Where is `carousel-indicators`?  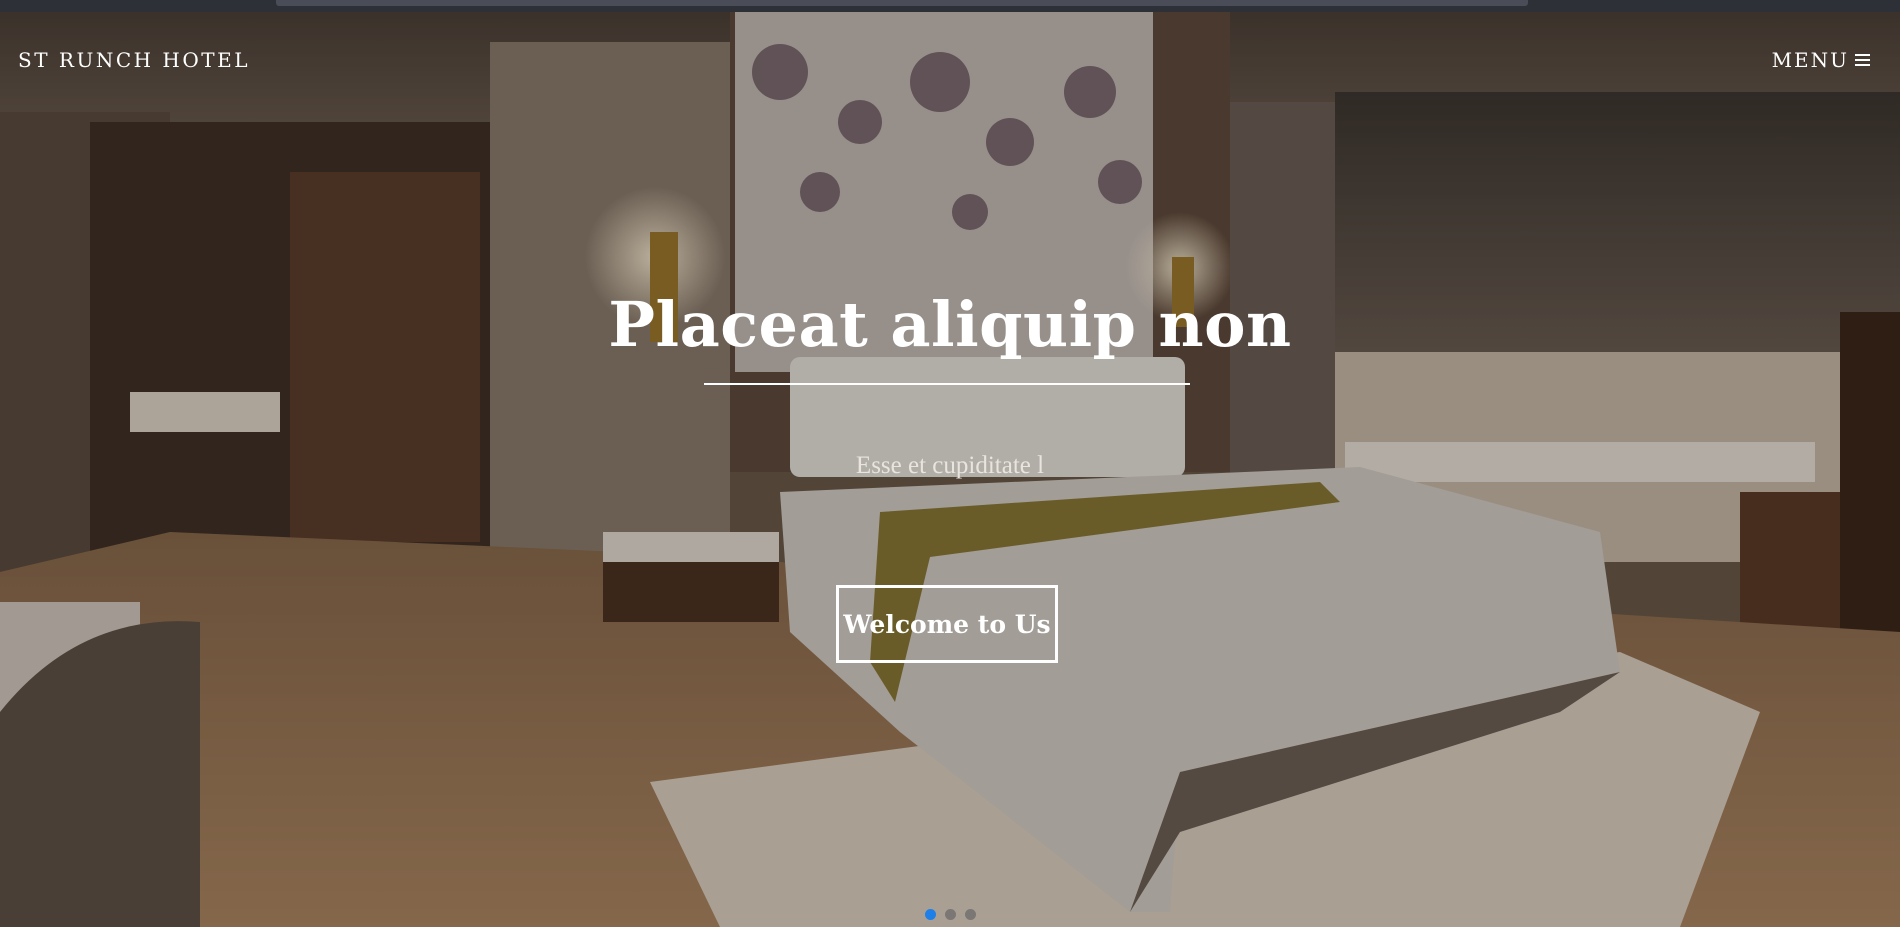
carousel-indicators is located at coordinates (950, 914).